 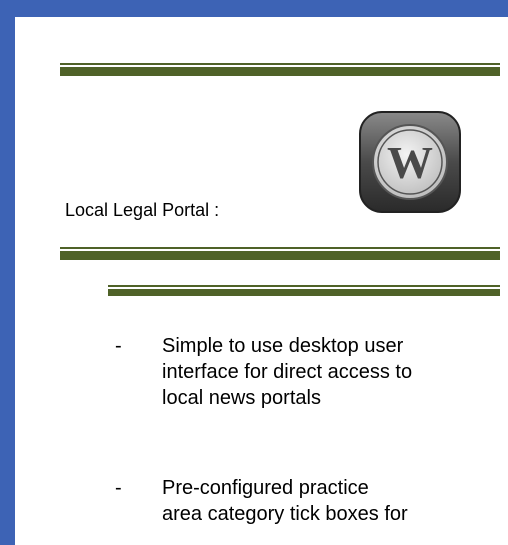 I want to click on bullet-line: Pre-configured practice, so click(x=265, y=488).